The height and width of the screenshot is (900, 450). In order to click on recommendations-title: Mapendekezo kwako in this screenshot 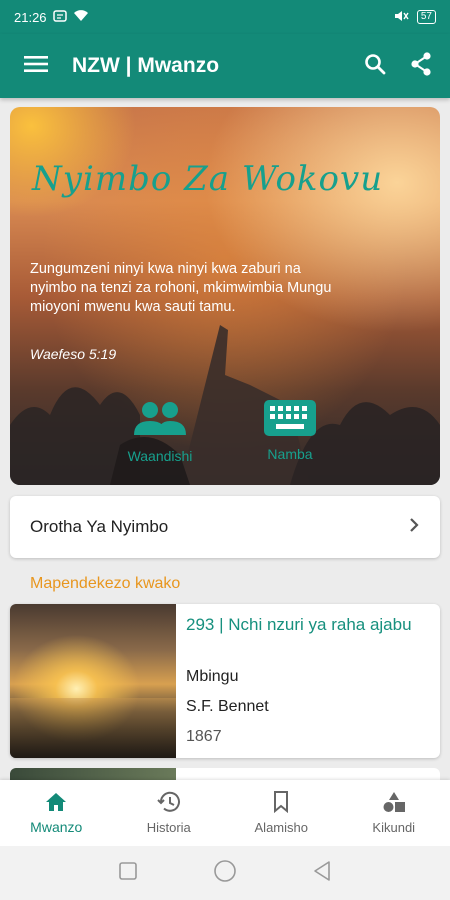, I will do `click(105, 583)`.